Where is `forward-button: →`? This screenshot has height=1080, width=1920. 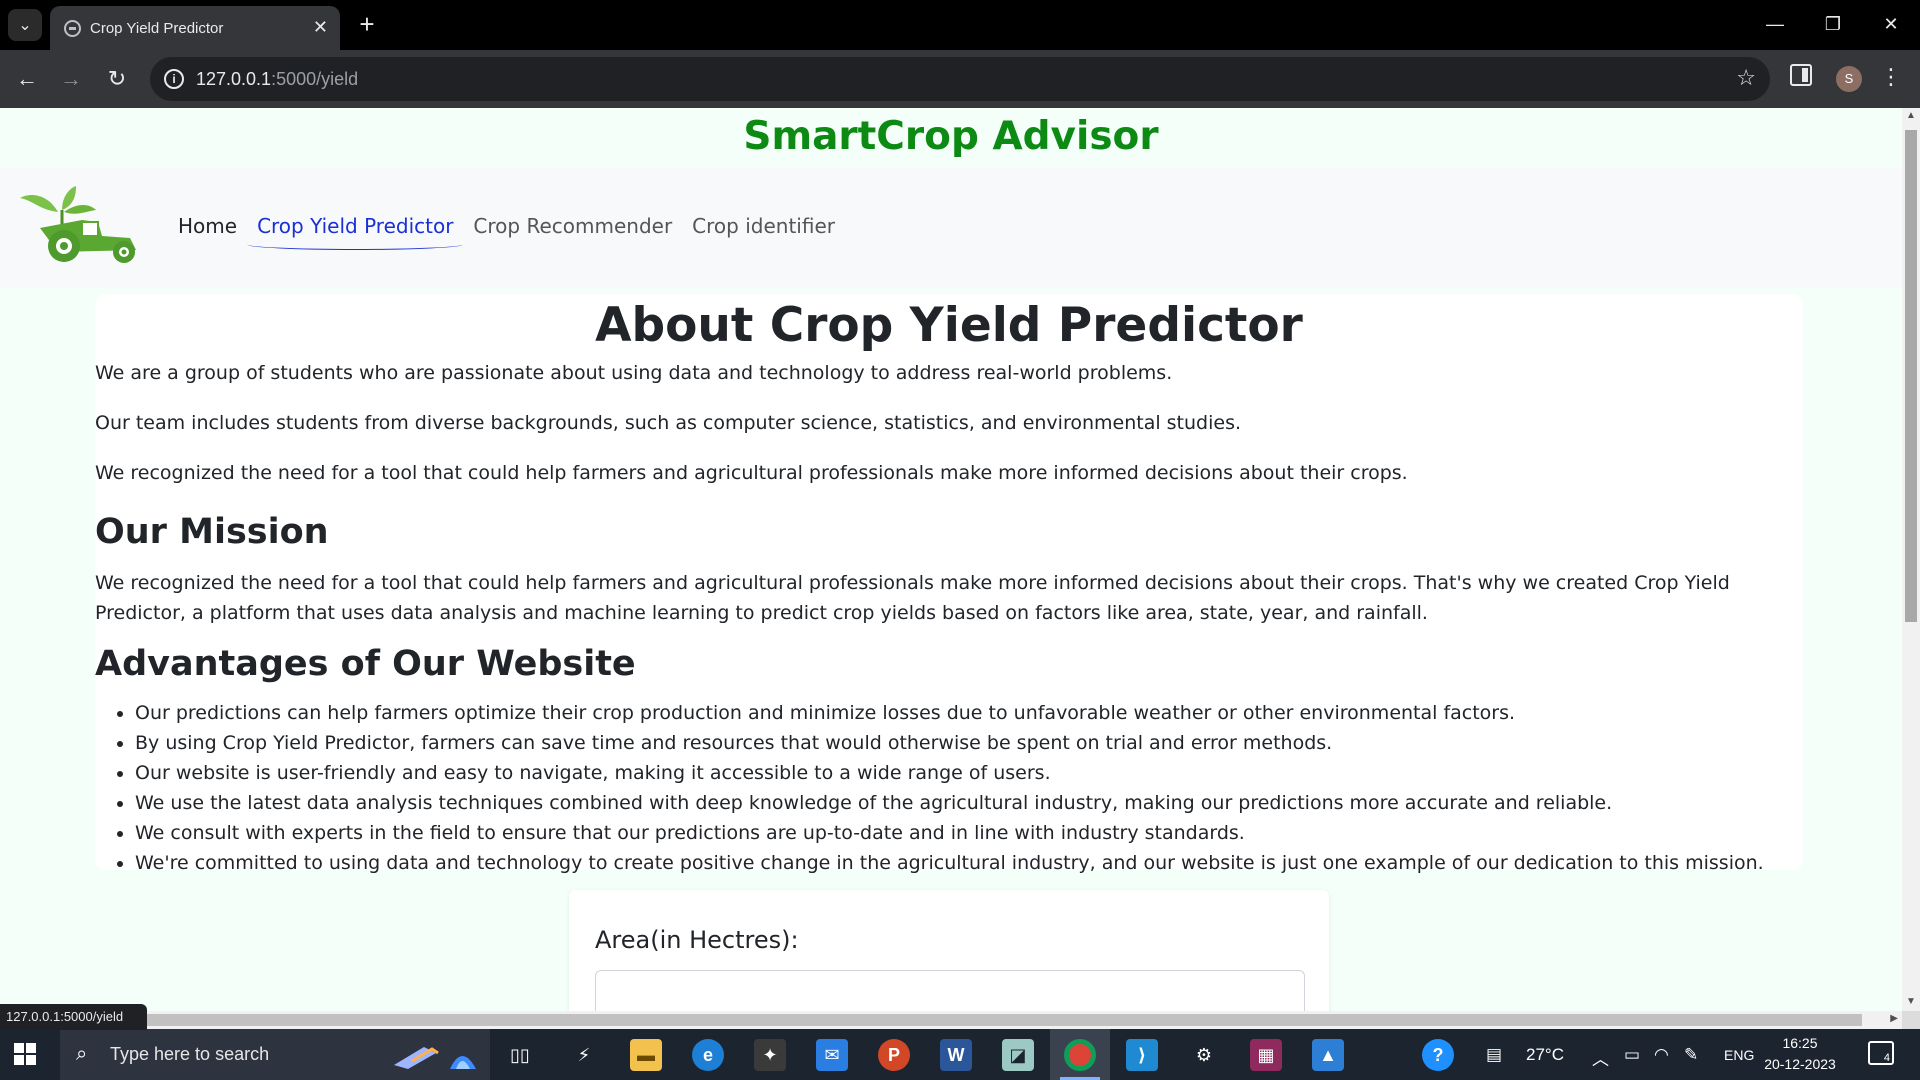 forward-button: → is located at coordinates (71, 79).